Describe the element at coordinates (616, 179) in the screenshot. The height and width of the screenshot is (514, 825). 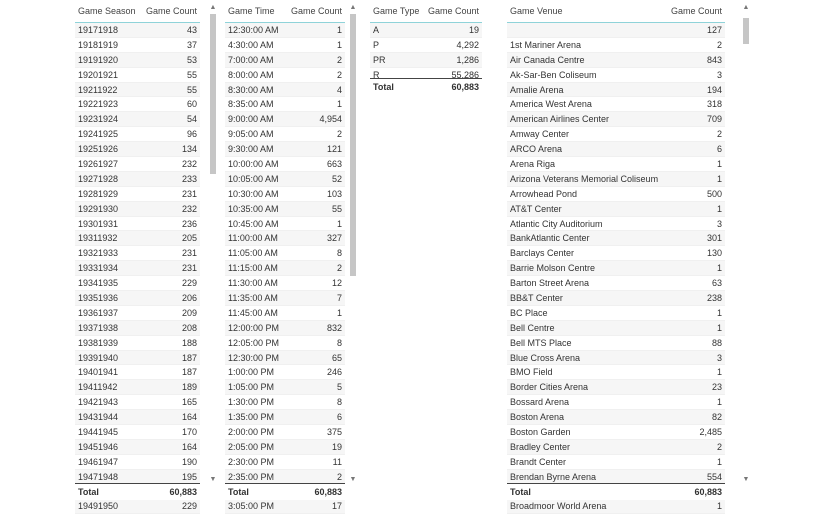
I see `table-row: Arizona Veterans Memorial Coliseum1` at that location.